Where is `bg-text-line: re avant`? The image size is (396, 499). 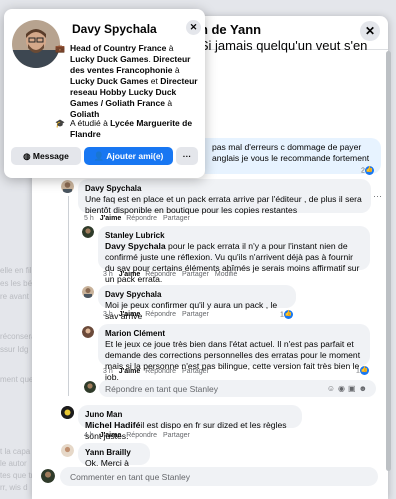 bg-text-line: re avant is located at coordinates (14, 296).